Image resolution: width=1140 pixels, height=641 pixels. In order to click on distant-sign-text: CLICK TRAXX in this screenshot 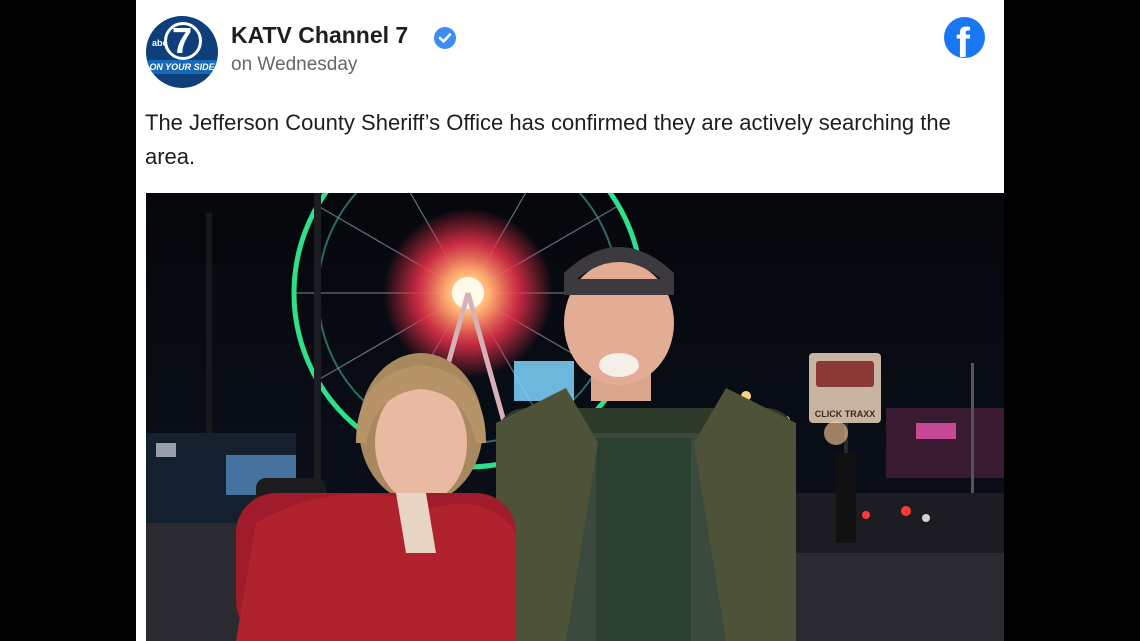, I will do `click(845, 414)`.